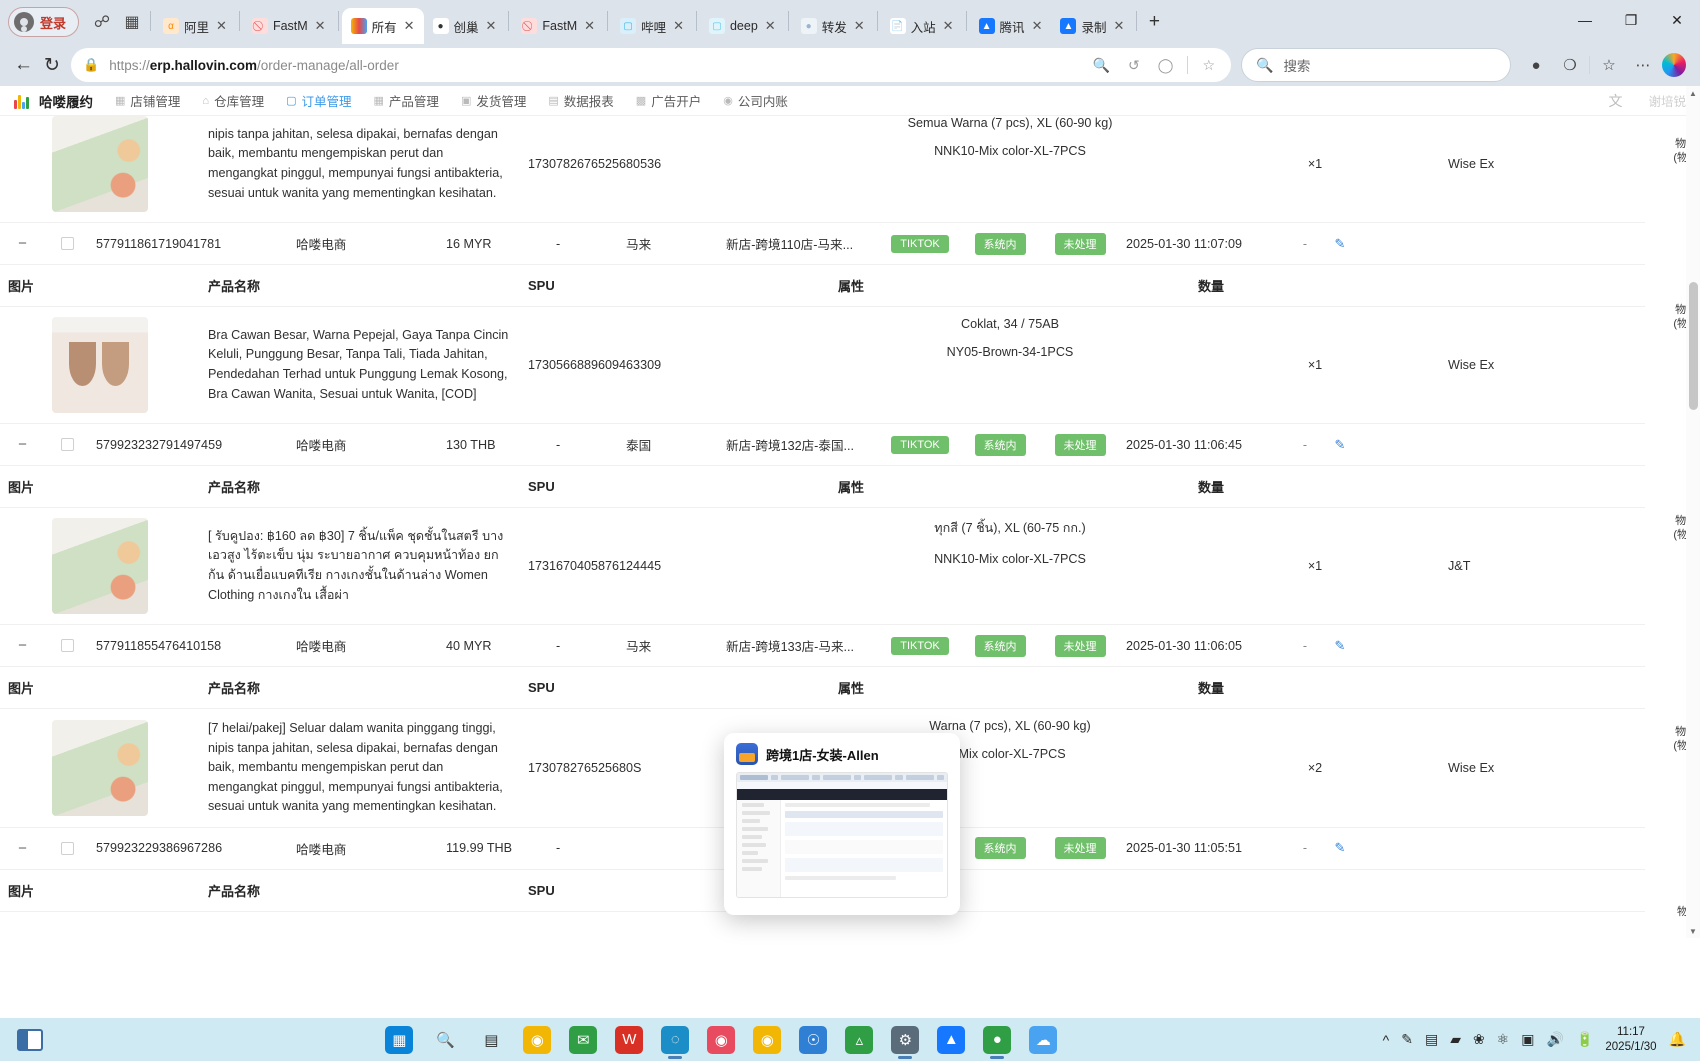  Describe the element at coordinates (813, 1039) in the screenshot. I see `network-icon: ☉` at that location.